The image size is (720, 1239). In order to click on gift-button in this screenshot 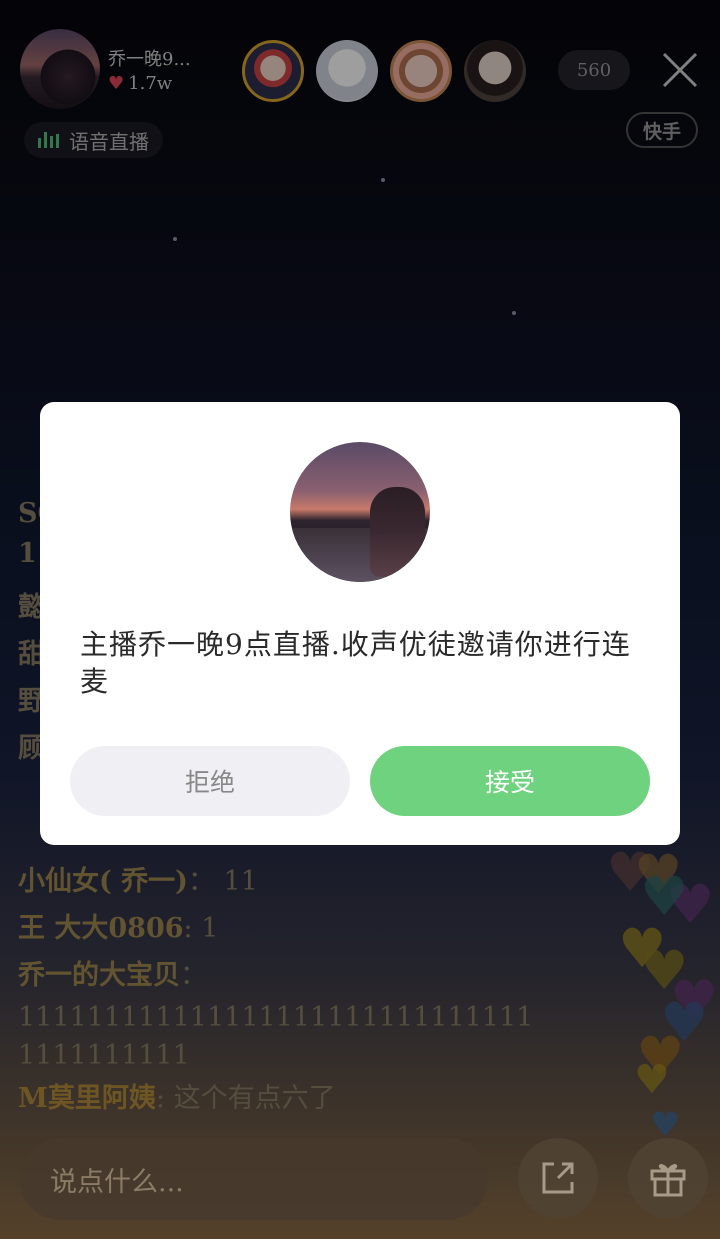, I will do `click(668, 1178)`.